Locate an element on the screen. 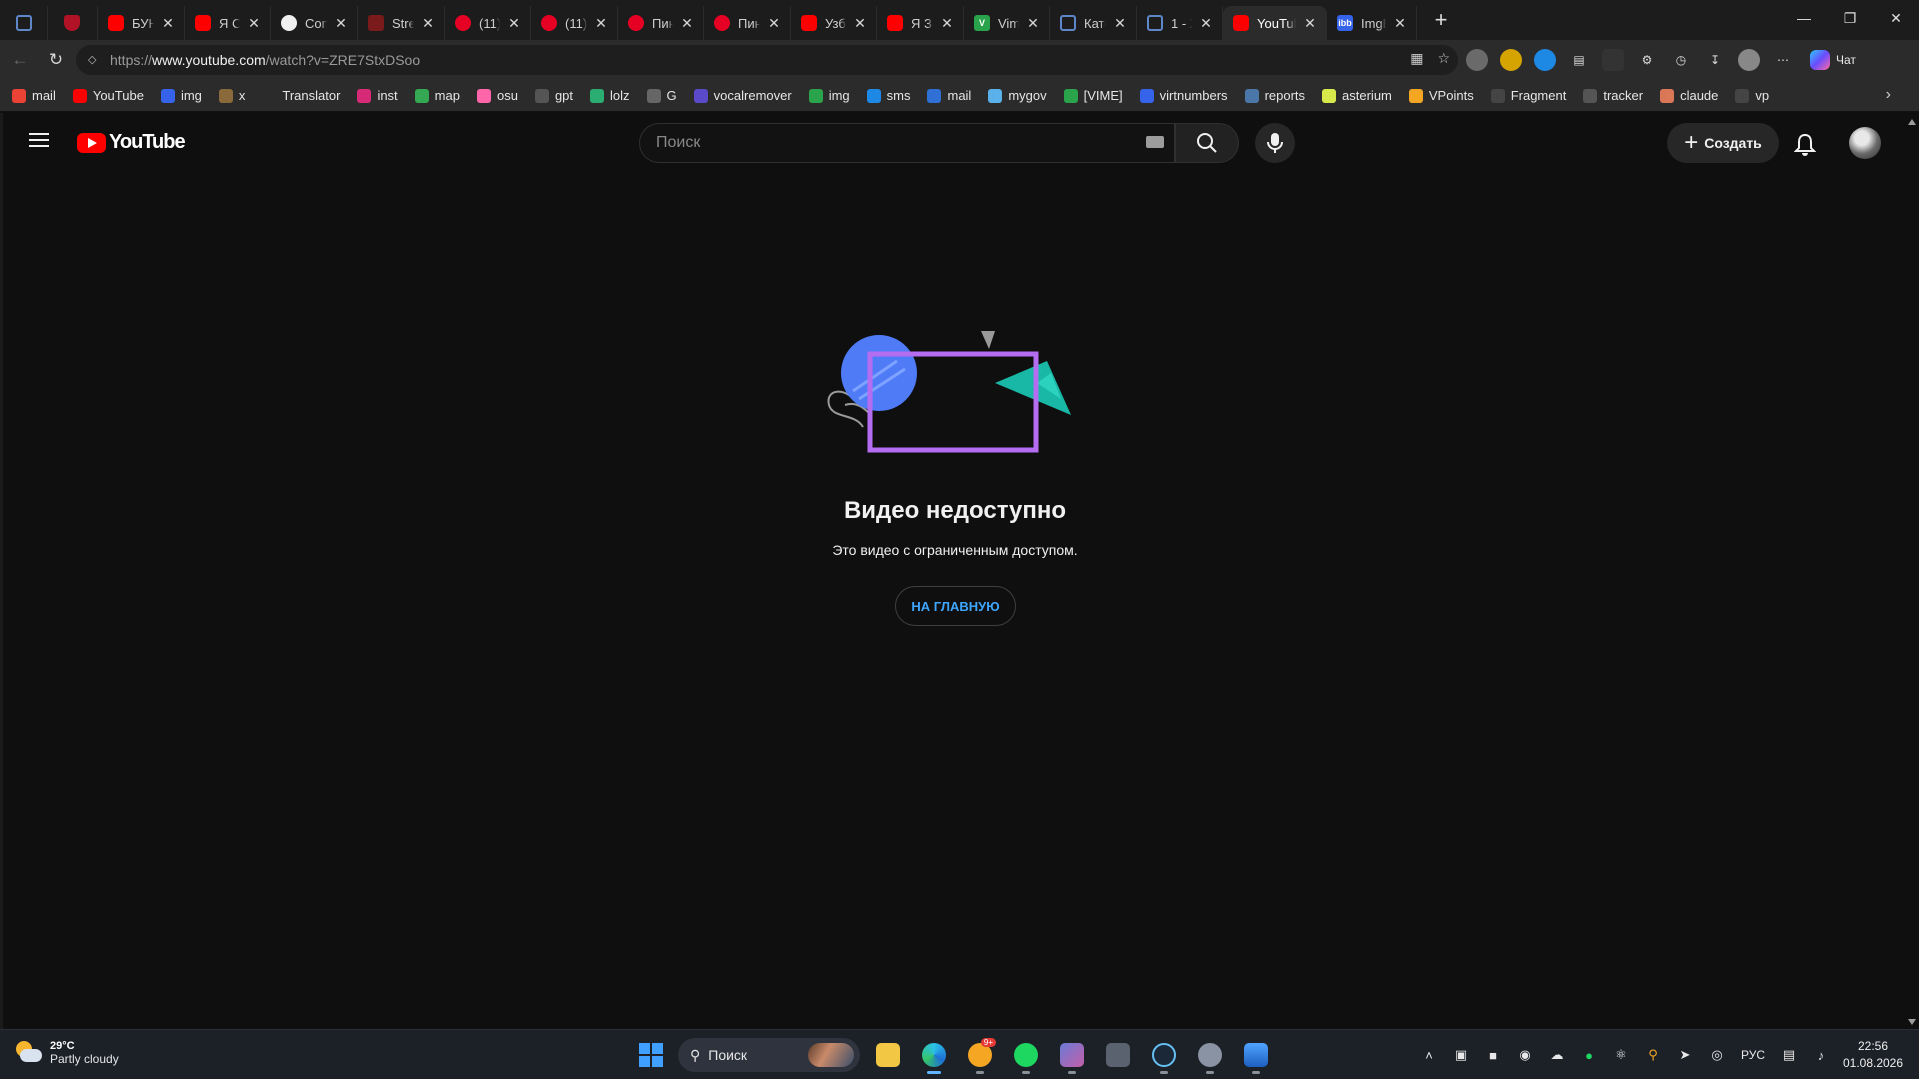  bookmark-item: reports is located at coordinates (1274, 95).